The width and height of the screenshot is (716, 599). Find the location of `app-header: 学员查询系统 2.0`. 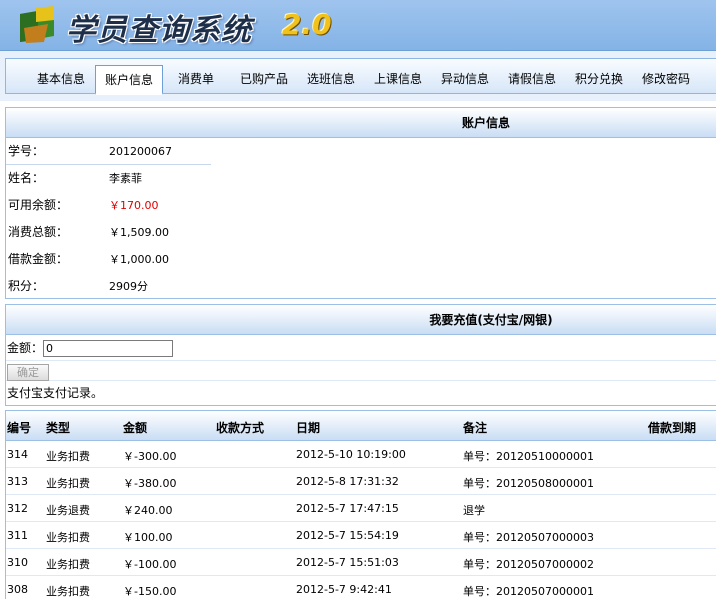

app-header: 学员查询系统 2.0 is located at coordinates (358, 25).